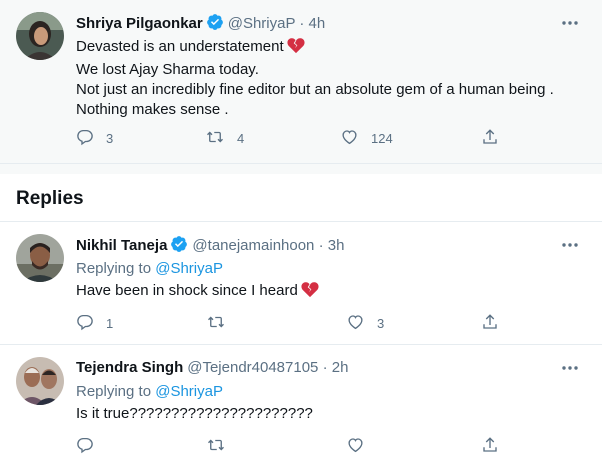 This screenshot has width=602, height=473. I want to click on replies-header: Replies, so click(301, 198).